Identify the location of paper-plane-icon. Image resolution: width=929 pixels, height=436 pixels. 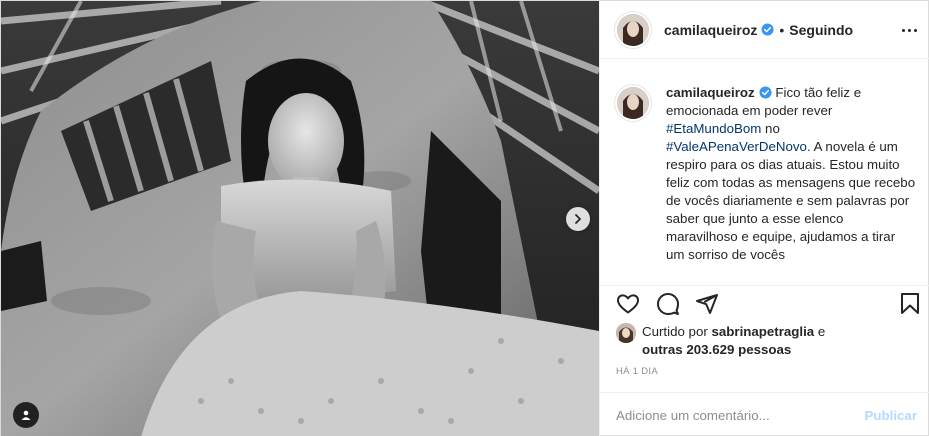
(707, 304).